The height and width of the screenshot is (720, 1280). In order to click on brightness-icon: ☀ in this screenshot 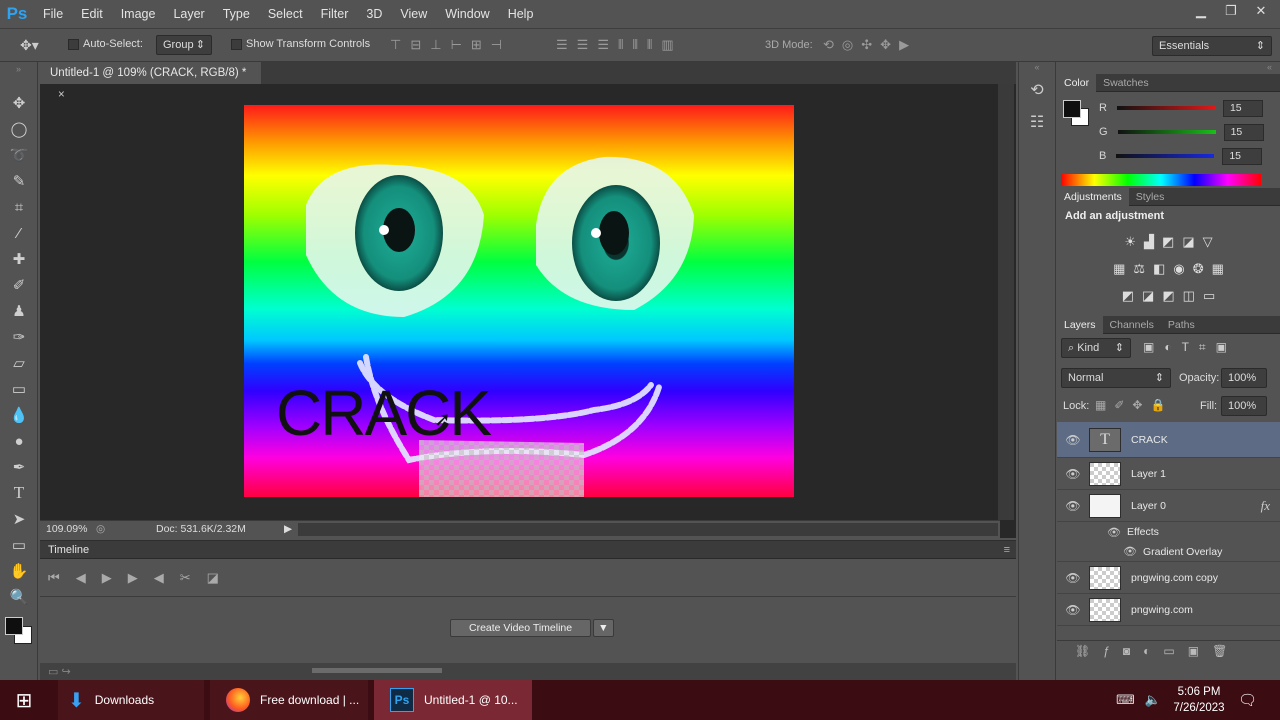, I will do `click(1130, 242)`.